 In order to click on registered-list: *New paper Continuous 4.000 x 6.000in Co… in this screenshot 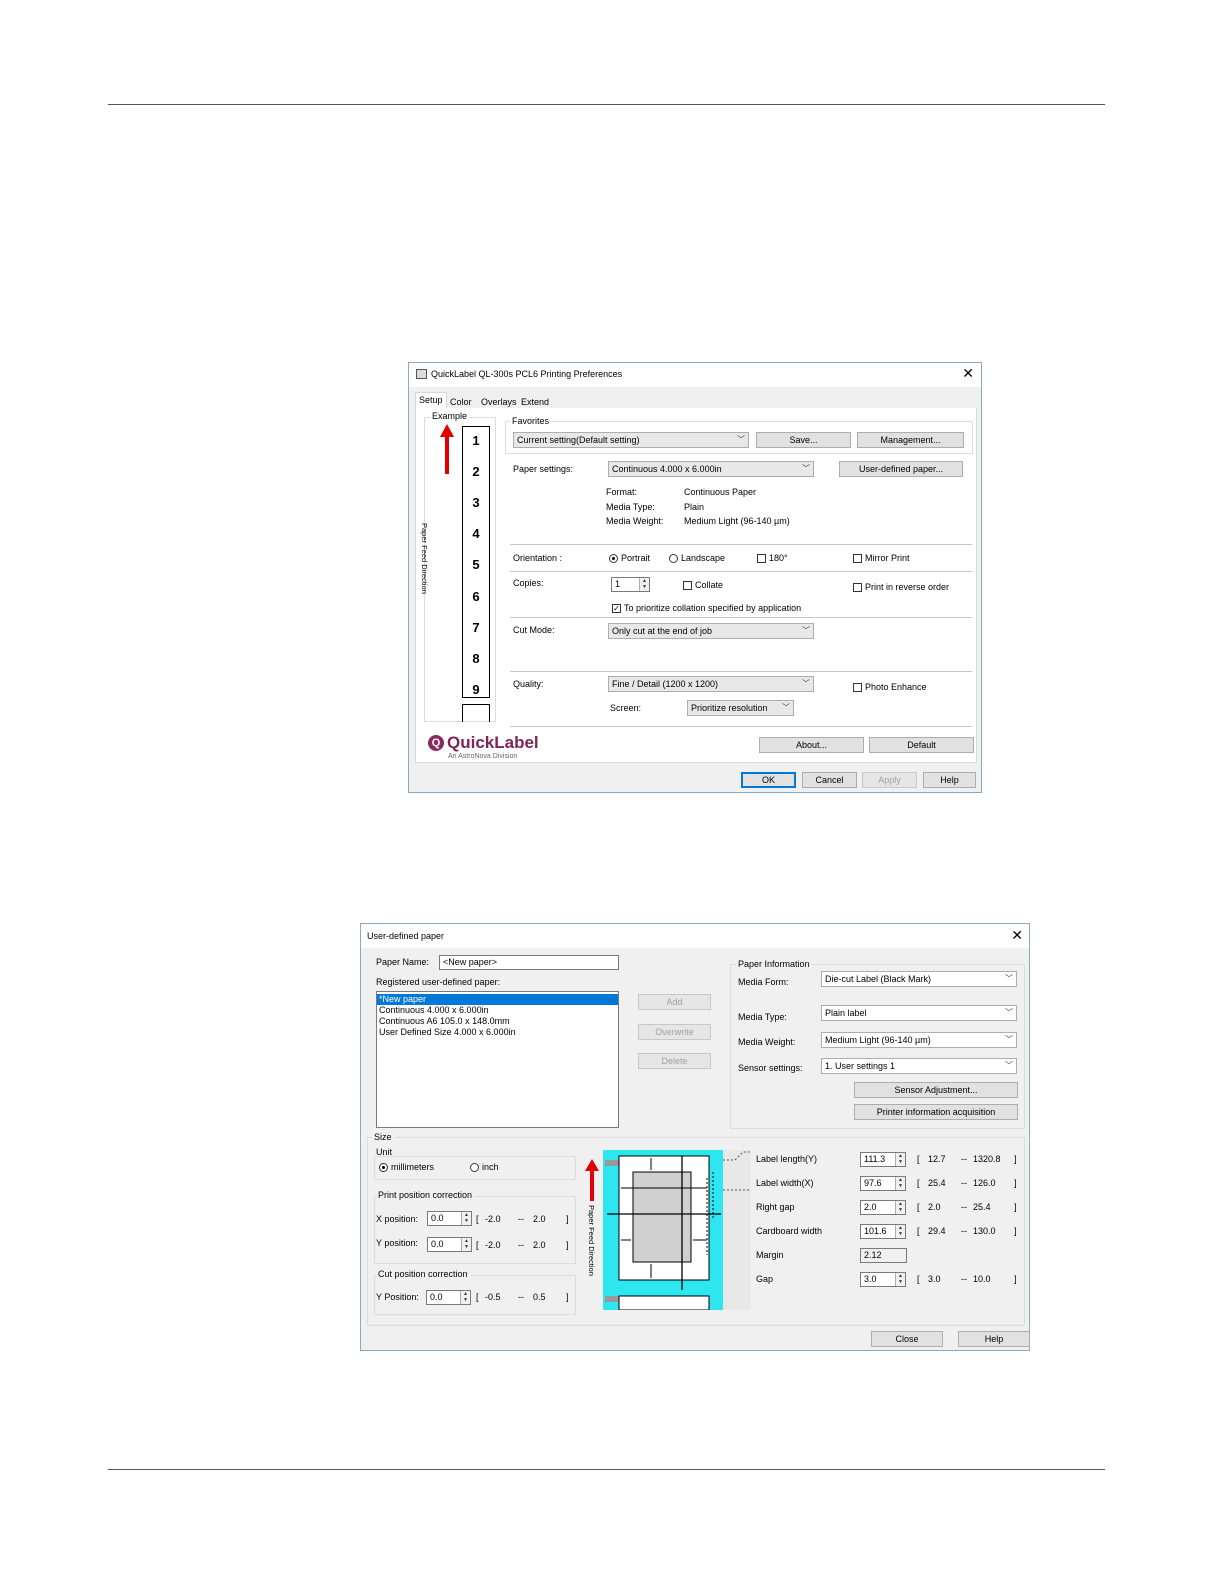, I will do `click(497, 1059)`.